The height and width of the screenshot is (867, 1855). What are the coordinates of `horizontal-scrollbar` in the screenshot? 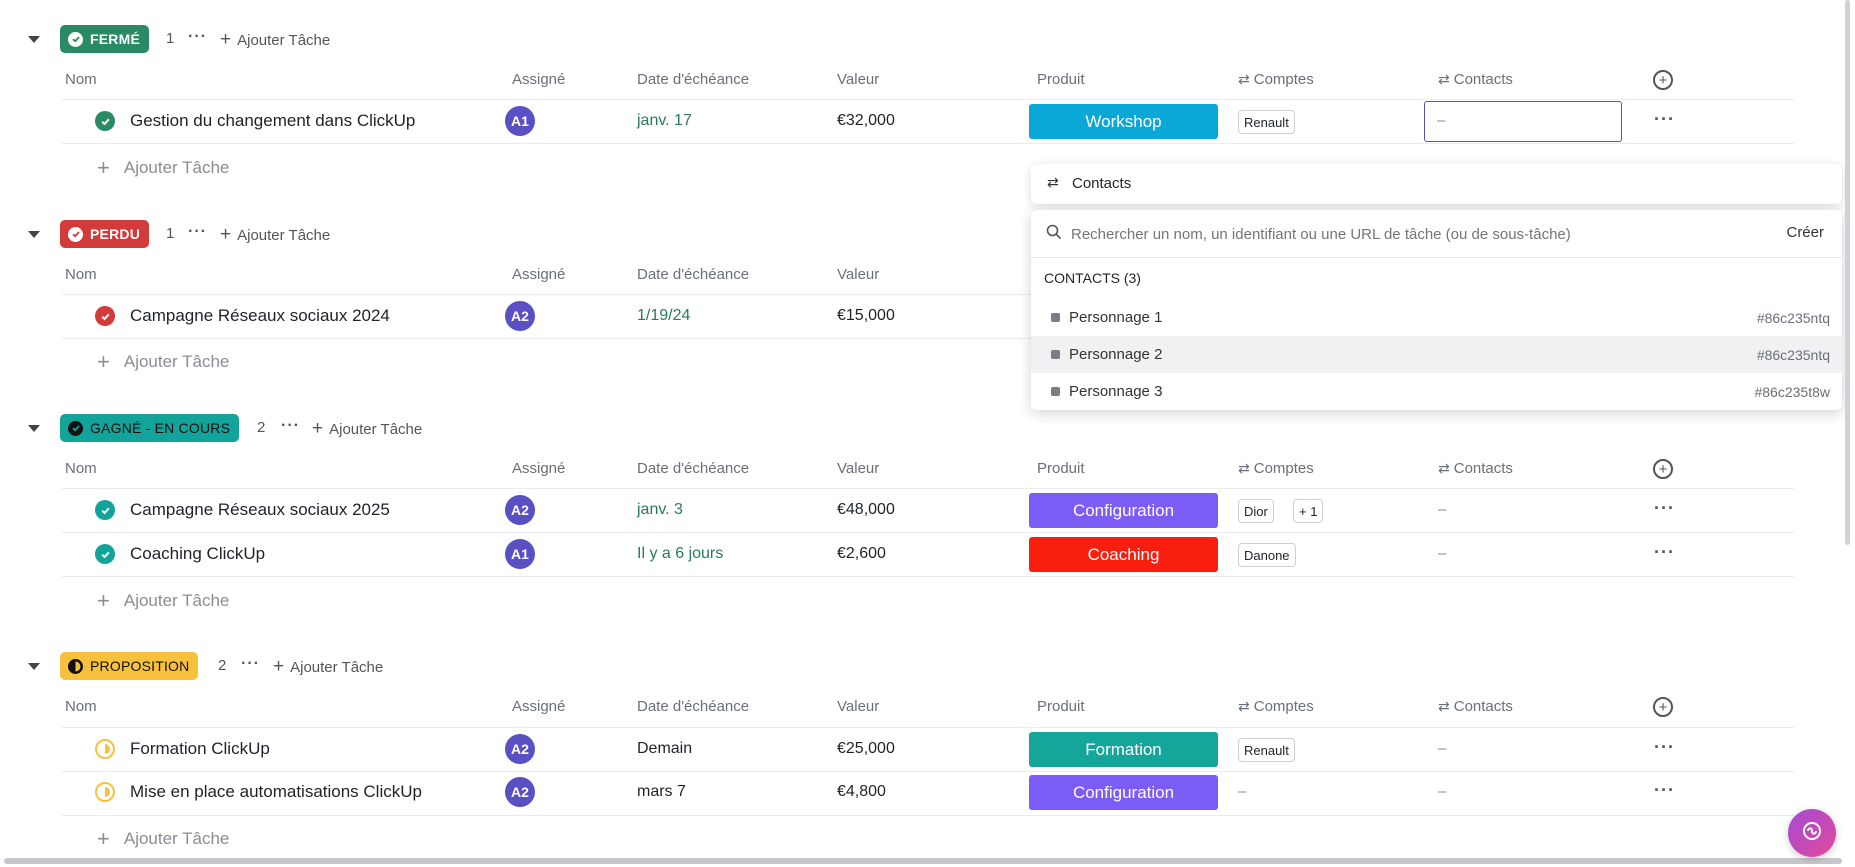 It's located at (923, 861).